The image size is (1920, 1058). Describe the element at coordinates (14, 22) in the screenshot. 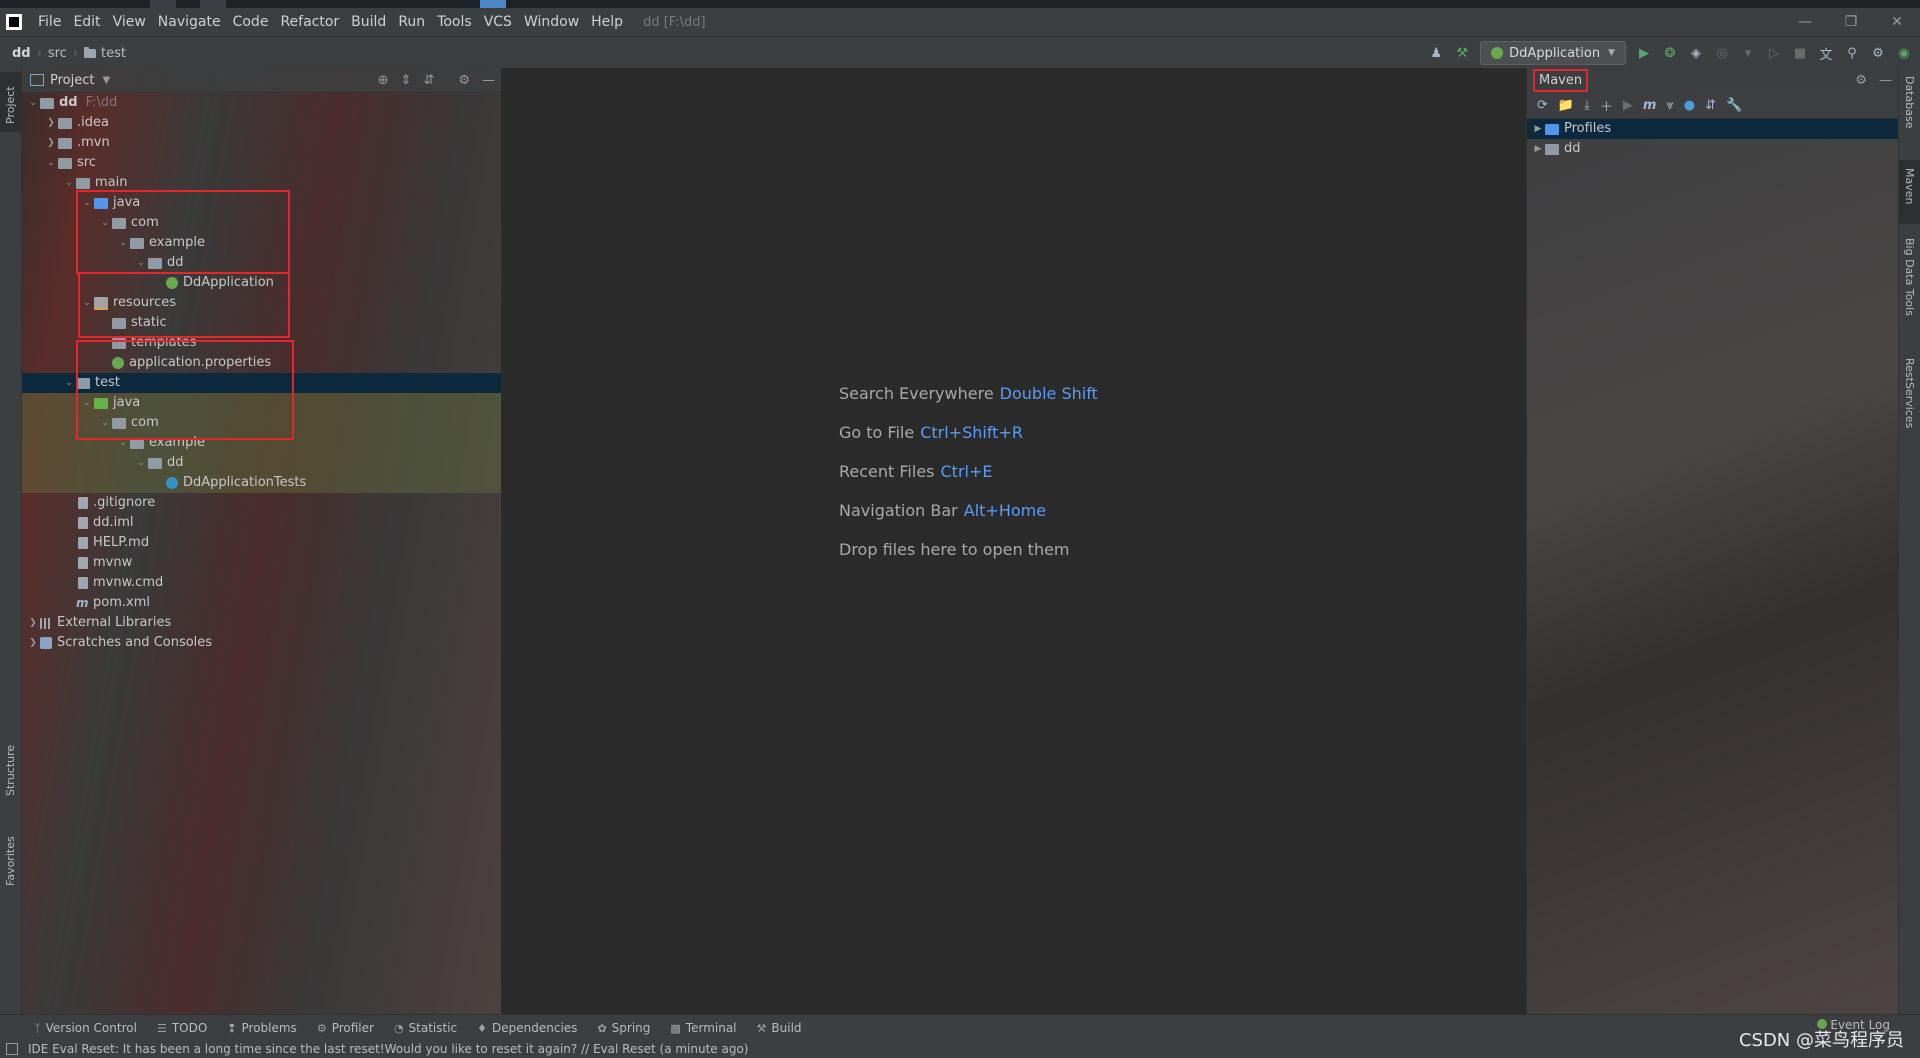

I see `intellij-logo-icon` at that location.